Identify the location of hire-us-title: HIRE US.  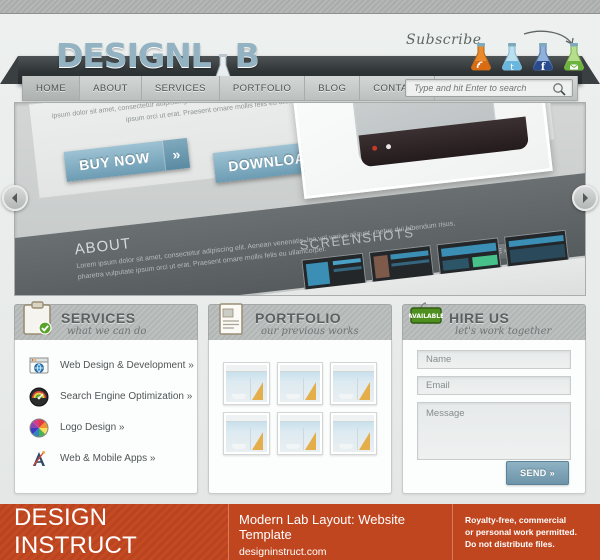
(479, 318).